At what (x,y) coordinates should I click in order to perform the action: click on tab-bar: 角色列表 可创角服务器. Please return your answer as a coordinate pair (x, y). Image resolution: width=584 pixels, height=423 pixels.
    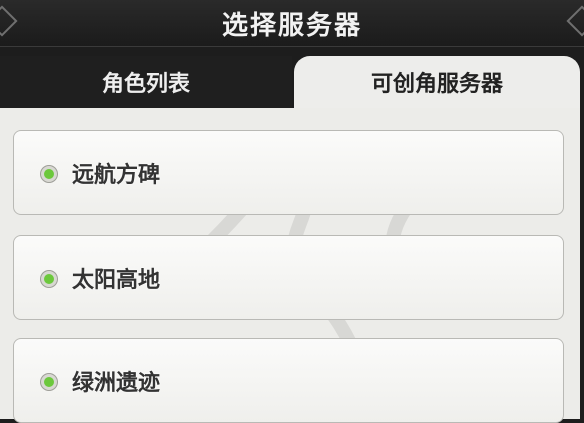
    Looking at the image, I should click on (292, 82).